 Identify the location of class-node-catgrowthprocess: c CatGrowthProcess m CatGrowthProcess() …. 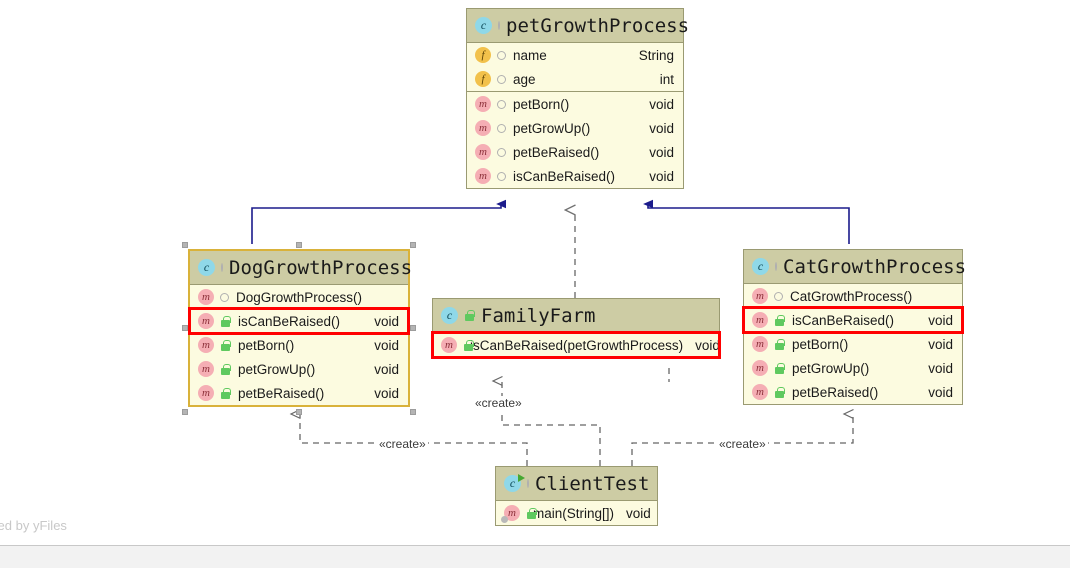
(854, 327).